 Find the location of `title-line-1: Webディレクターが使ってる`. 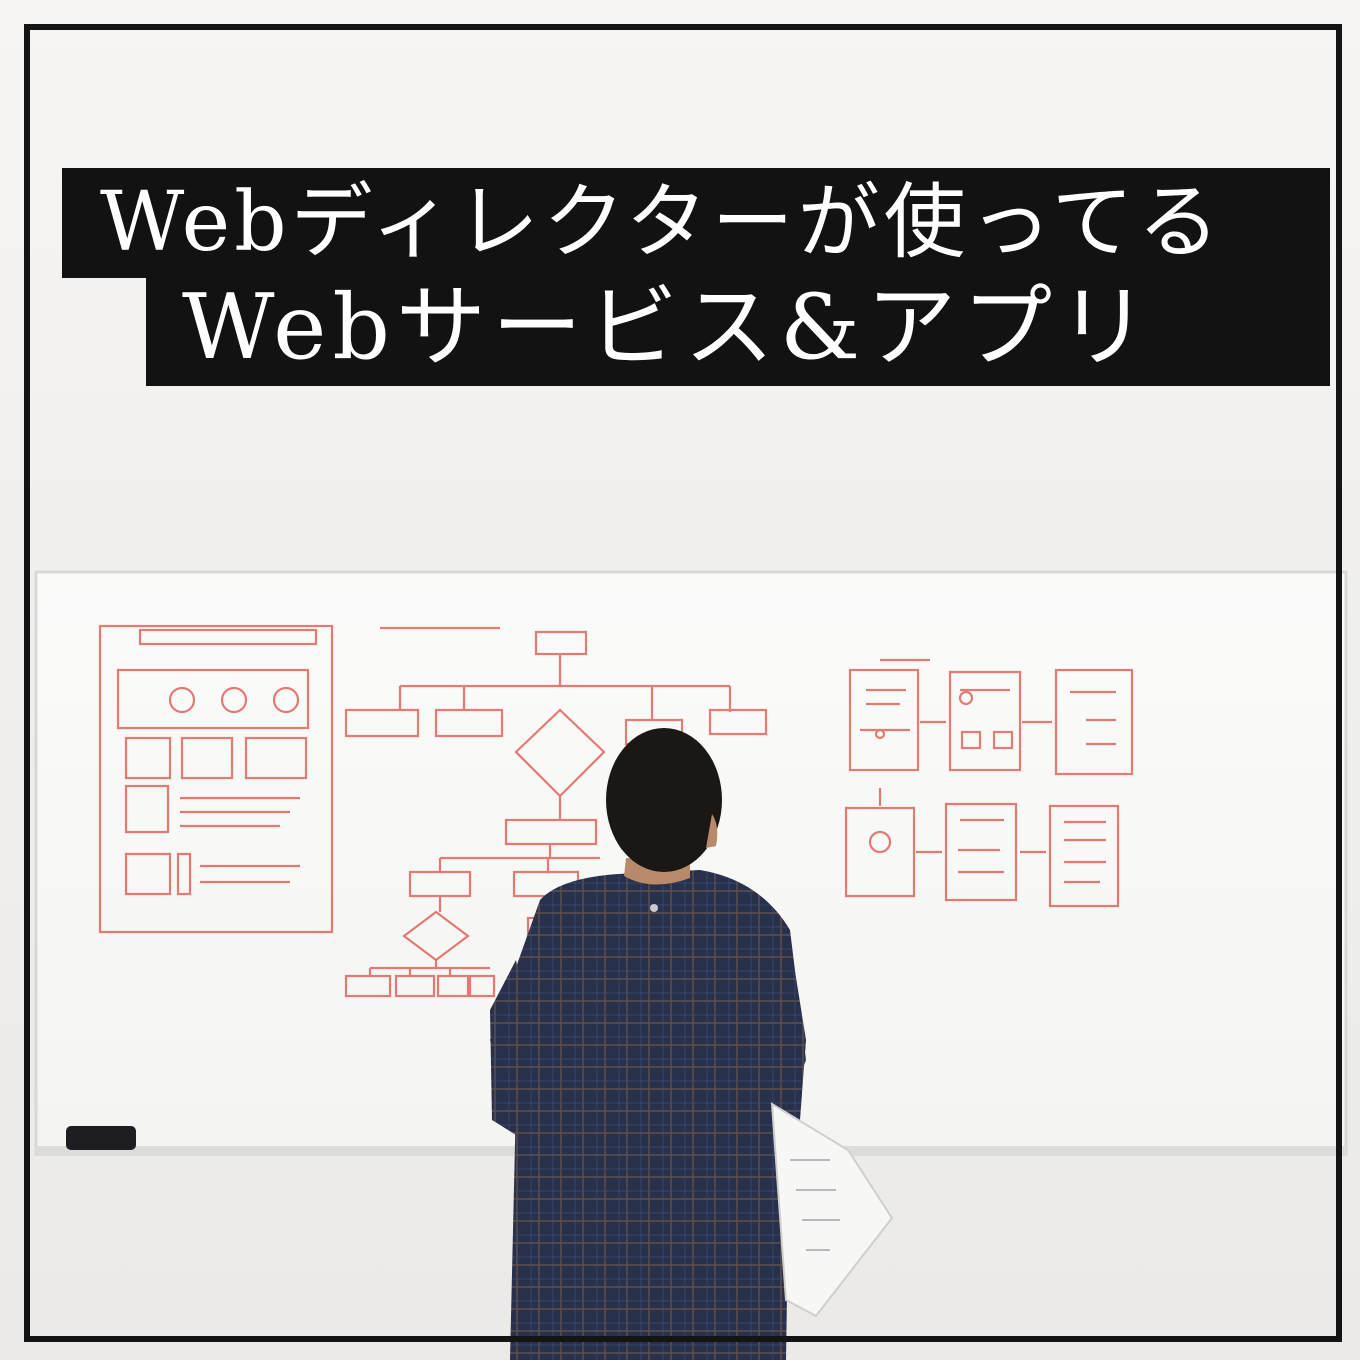

title-line-1: Webディレクターが使ってる is located at coordinates (696, 223).